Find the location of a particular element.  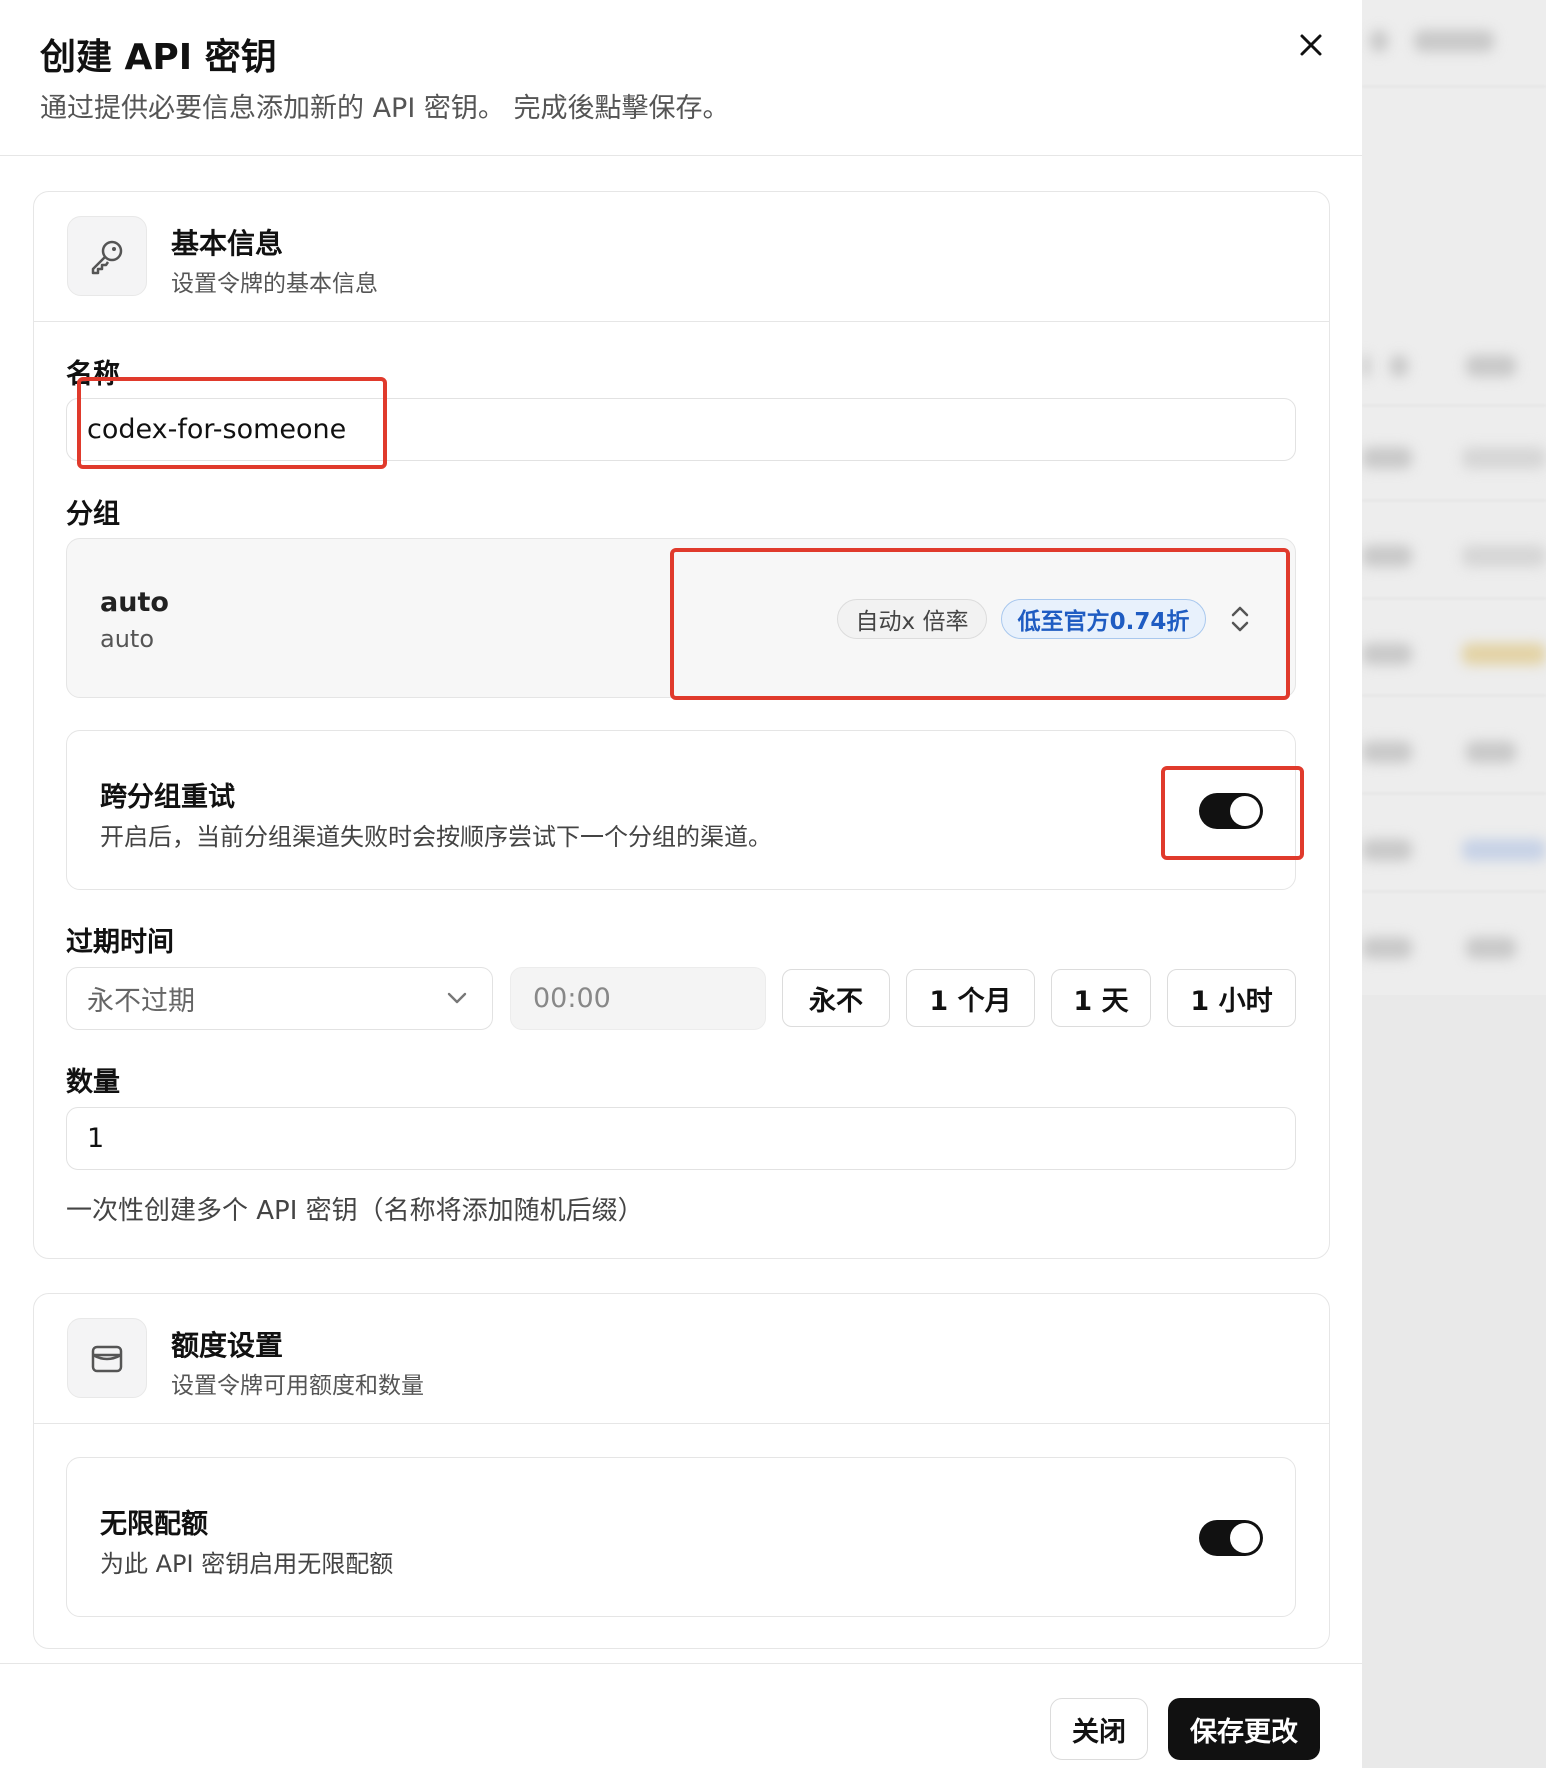

group-discount-badge: 低至官方0.74折 is located at coordinates (1103, 619).